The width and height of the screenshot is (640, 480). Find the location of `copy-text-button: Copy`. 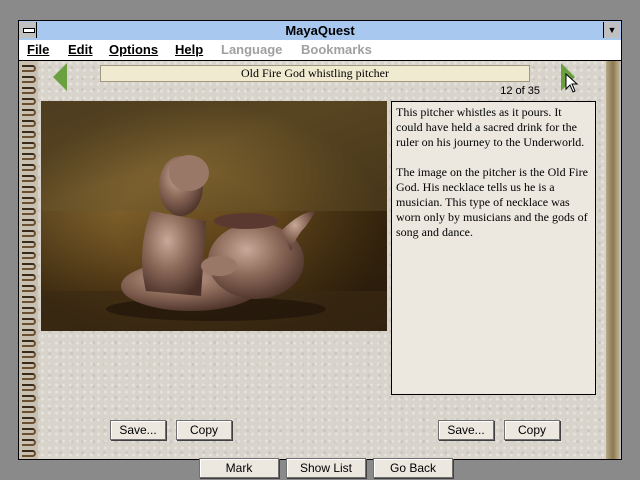

copy-text-button: Copy is located at coordinates (532, 430).